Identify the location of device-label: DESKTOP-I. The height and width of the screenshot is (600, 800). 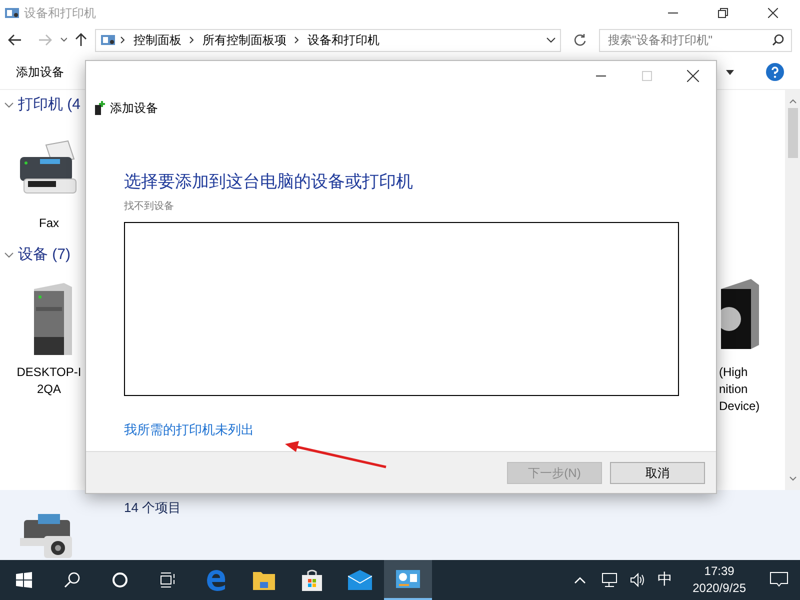
(49, 372).